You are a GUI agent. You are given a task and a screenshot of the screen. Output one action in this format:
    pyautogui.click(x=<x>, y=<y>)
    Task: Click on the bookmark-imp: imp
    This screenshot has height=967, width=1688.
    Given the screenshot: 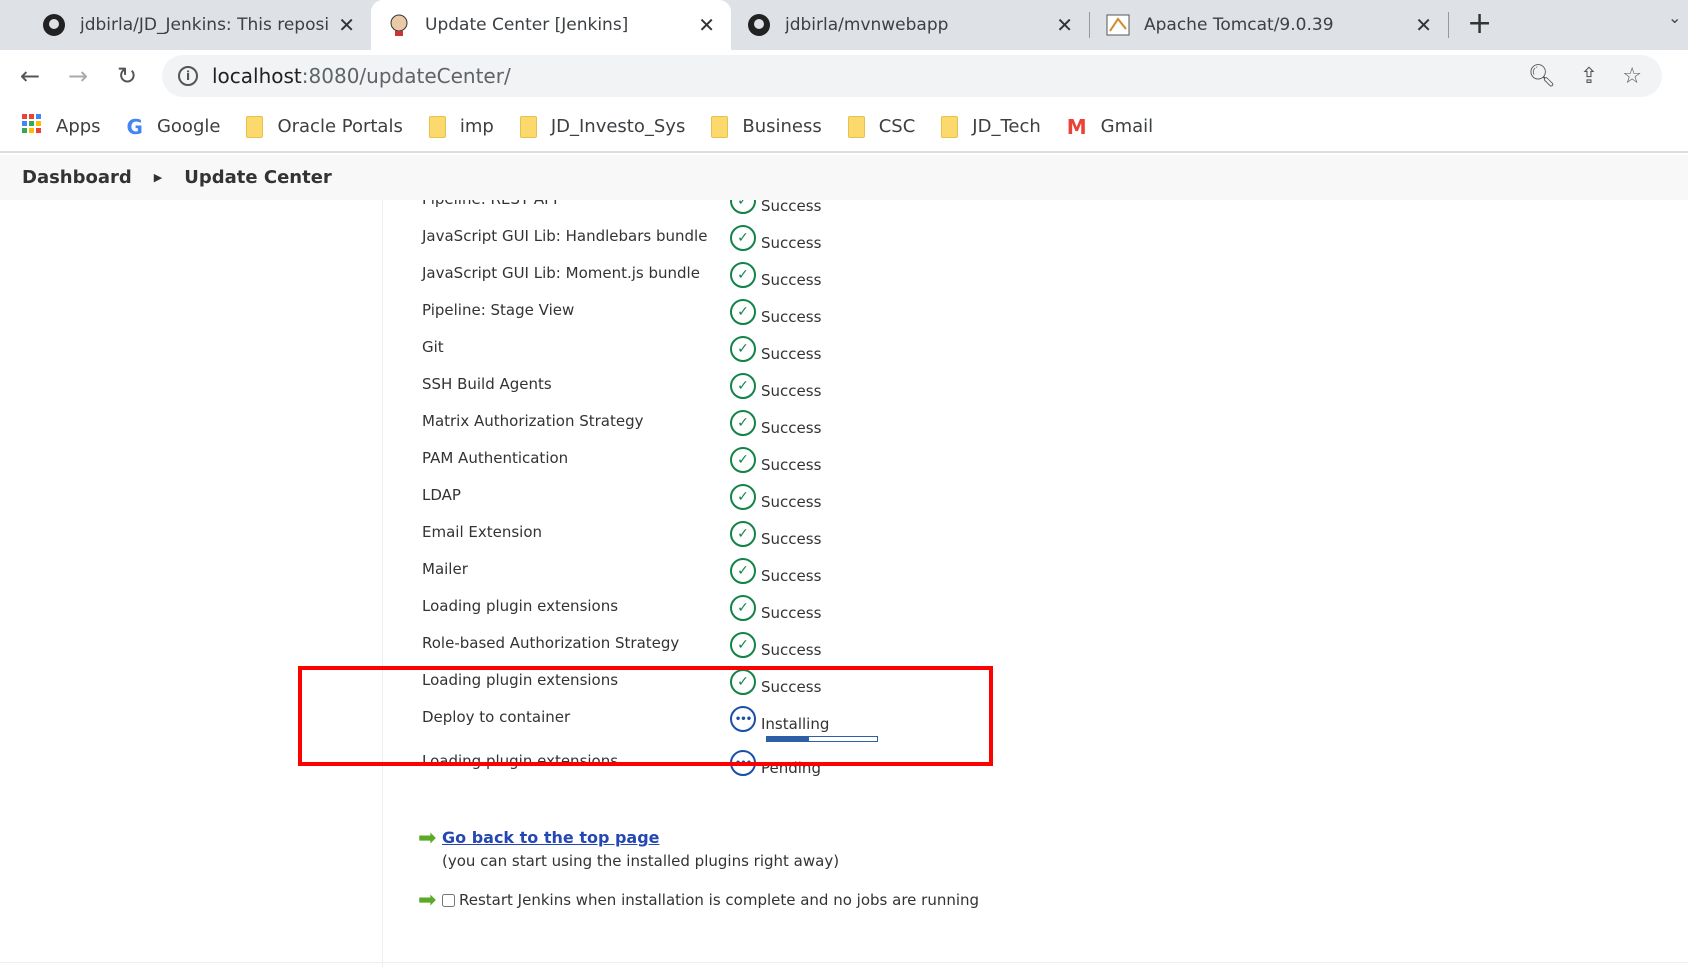 What is the action you would take?
    pyautogui.click(x=461, y=126)
    